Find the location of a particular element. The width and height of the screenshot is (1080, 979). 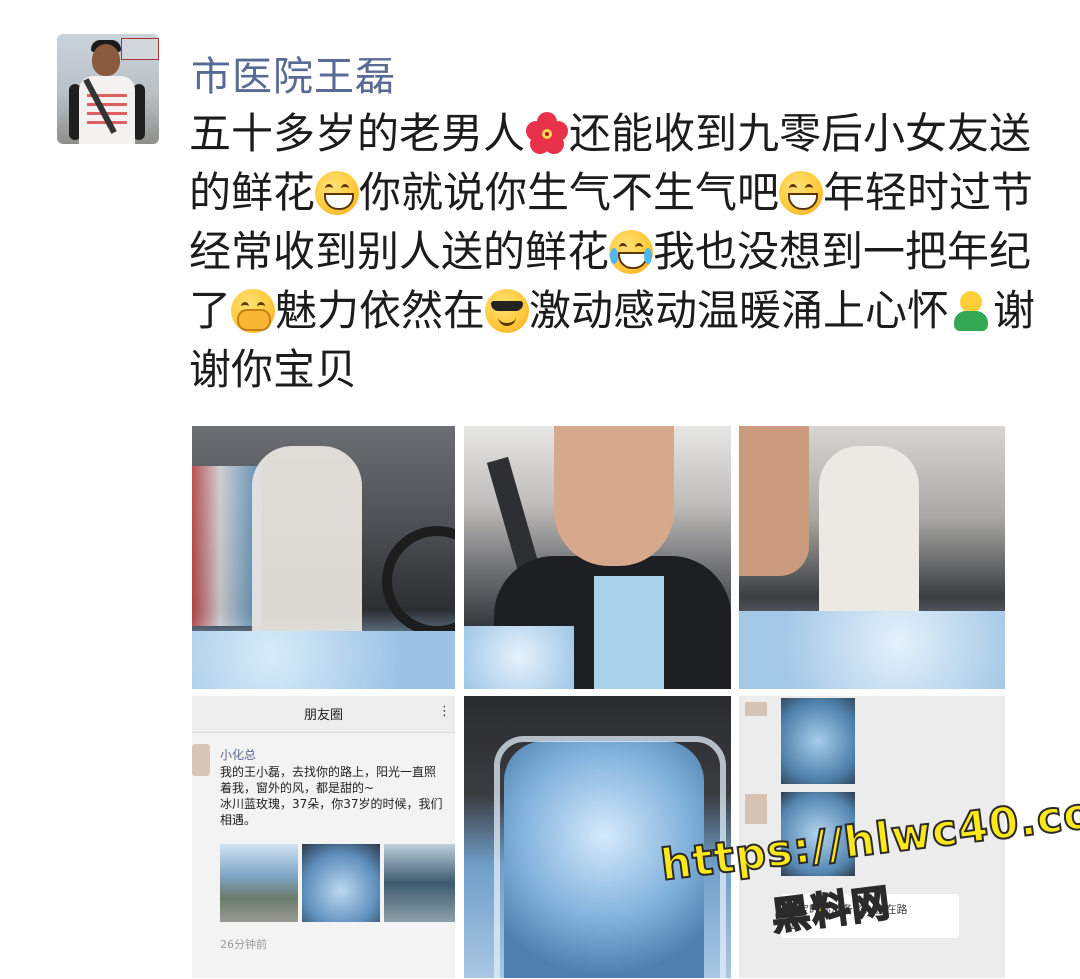

moments-header: 朋友圈 ⋮ is located at coordinates (323, 714).